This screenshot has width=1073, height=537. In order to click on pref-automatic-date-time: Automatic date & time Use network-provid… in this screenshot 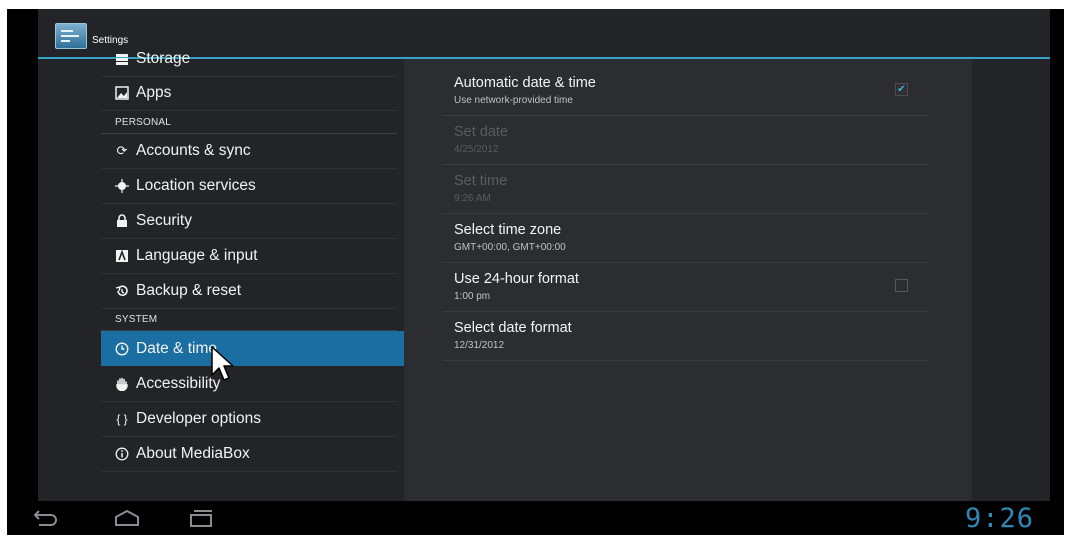, I will do `click(685, 91)`.